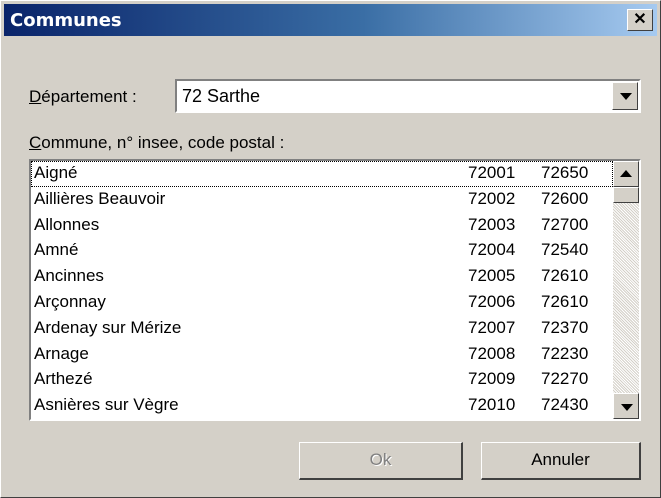 Image resolution: width=661 pixels, height=498 pixels. I want to click on commune-name: Arçonnay, so click(70, 301).